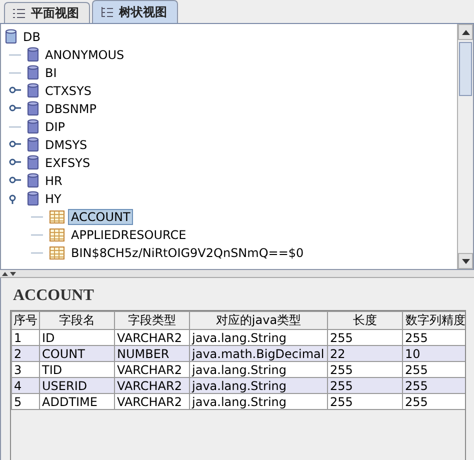 The height and width of the screenshot is (460, 474). Describe the element at coordinates (26, 370) in the screenshot. I see `table-cell: 3` at that location.